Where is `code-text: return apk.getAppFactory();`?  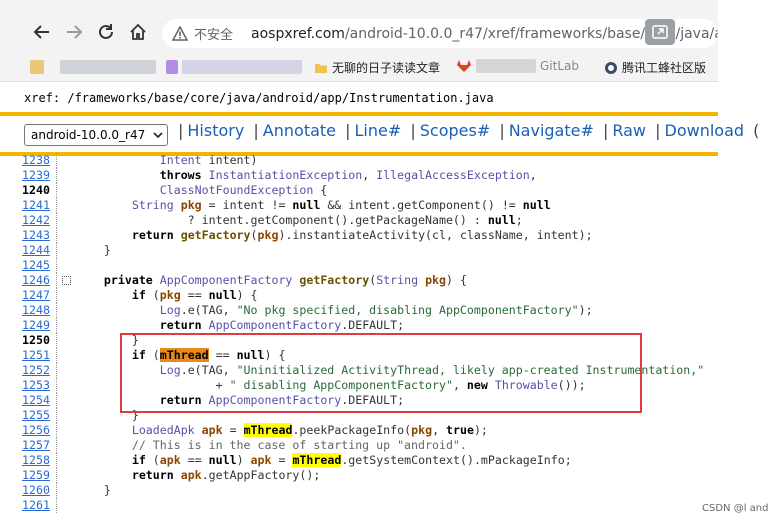
code-text: return apk.getAppFactory(); is located at coordinates (226, 475).